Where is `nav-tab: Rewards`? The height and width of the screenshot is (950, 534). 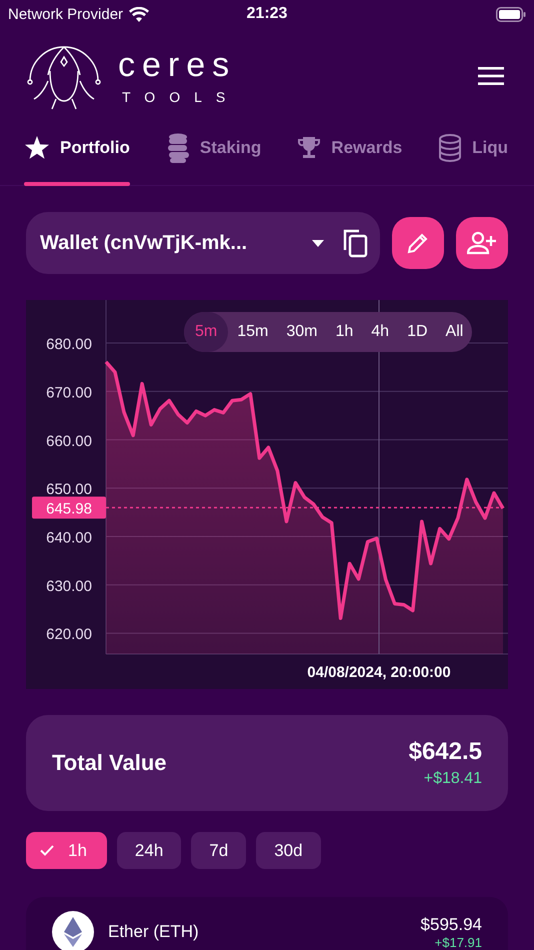 nav-tab: Rewards is located at coordinates (349, 154).